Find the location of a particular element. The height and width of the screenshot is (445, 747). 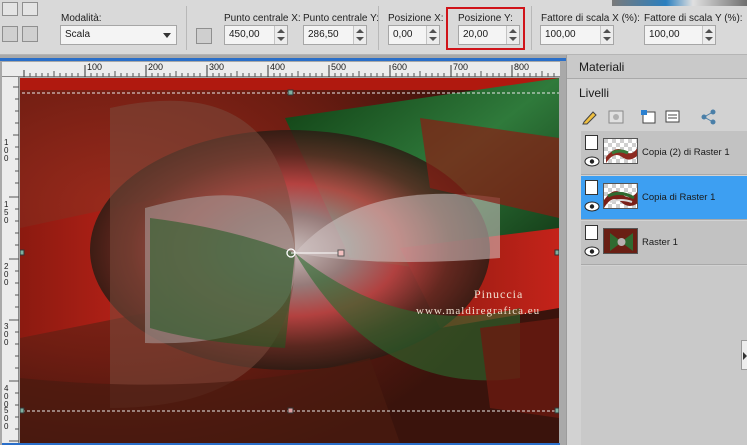

center-x-label: Punto centrale X: is located at coordinates (262, 18).